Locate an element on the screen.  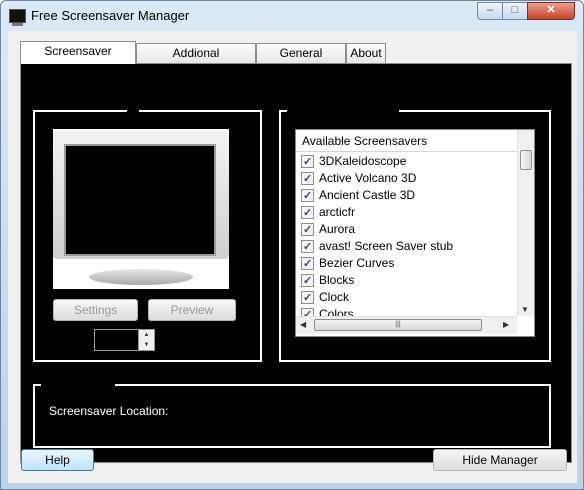
scroll-down-arrow-icon: ▼ is located at coordinates (525, 309).